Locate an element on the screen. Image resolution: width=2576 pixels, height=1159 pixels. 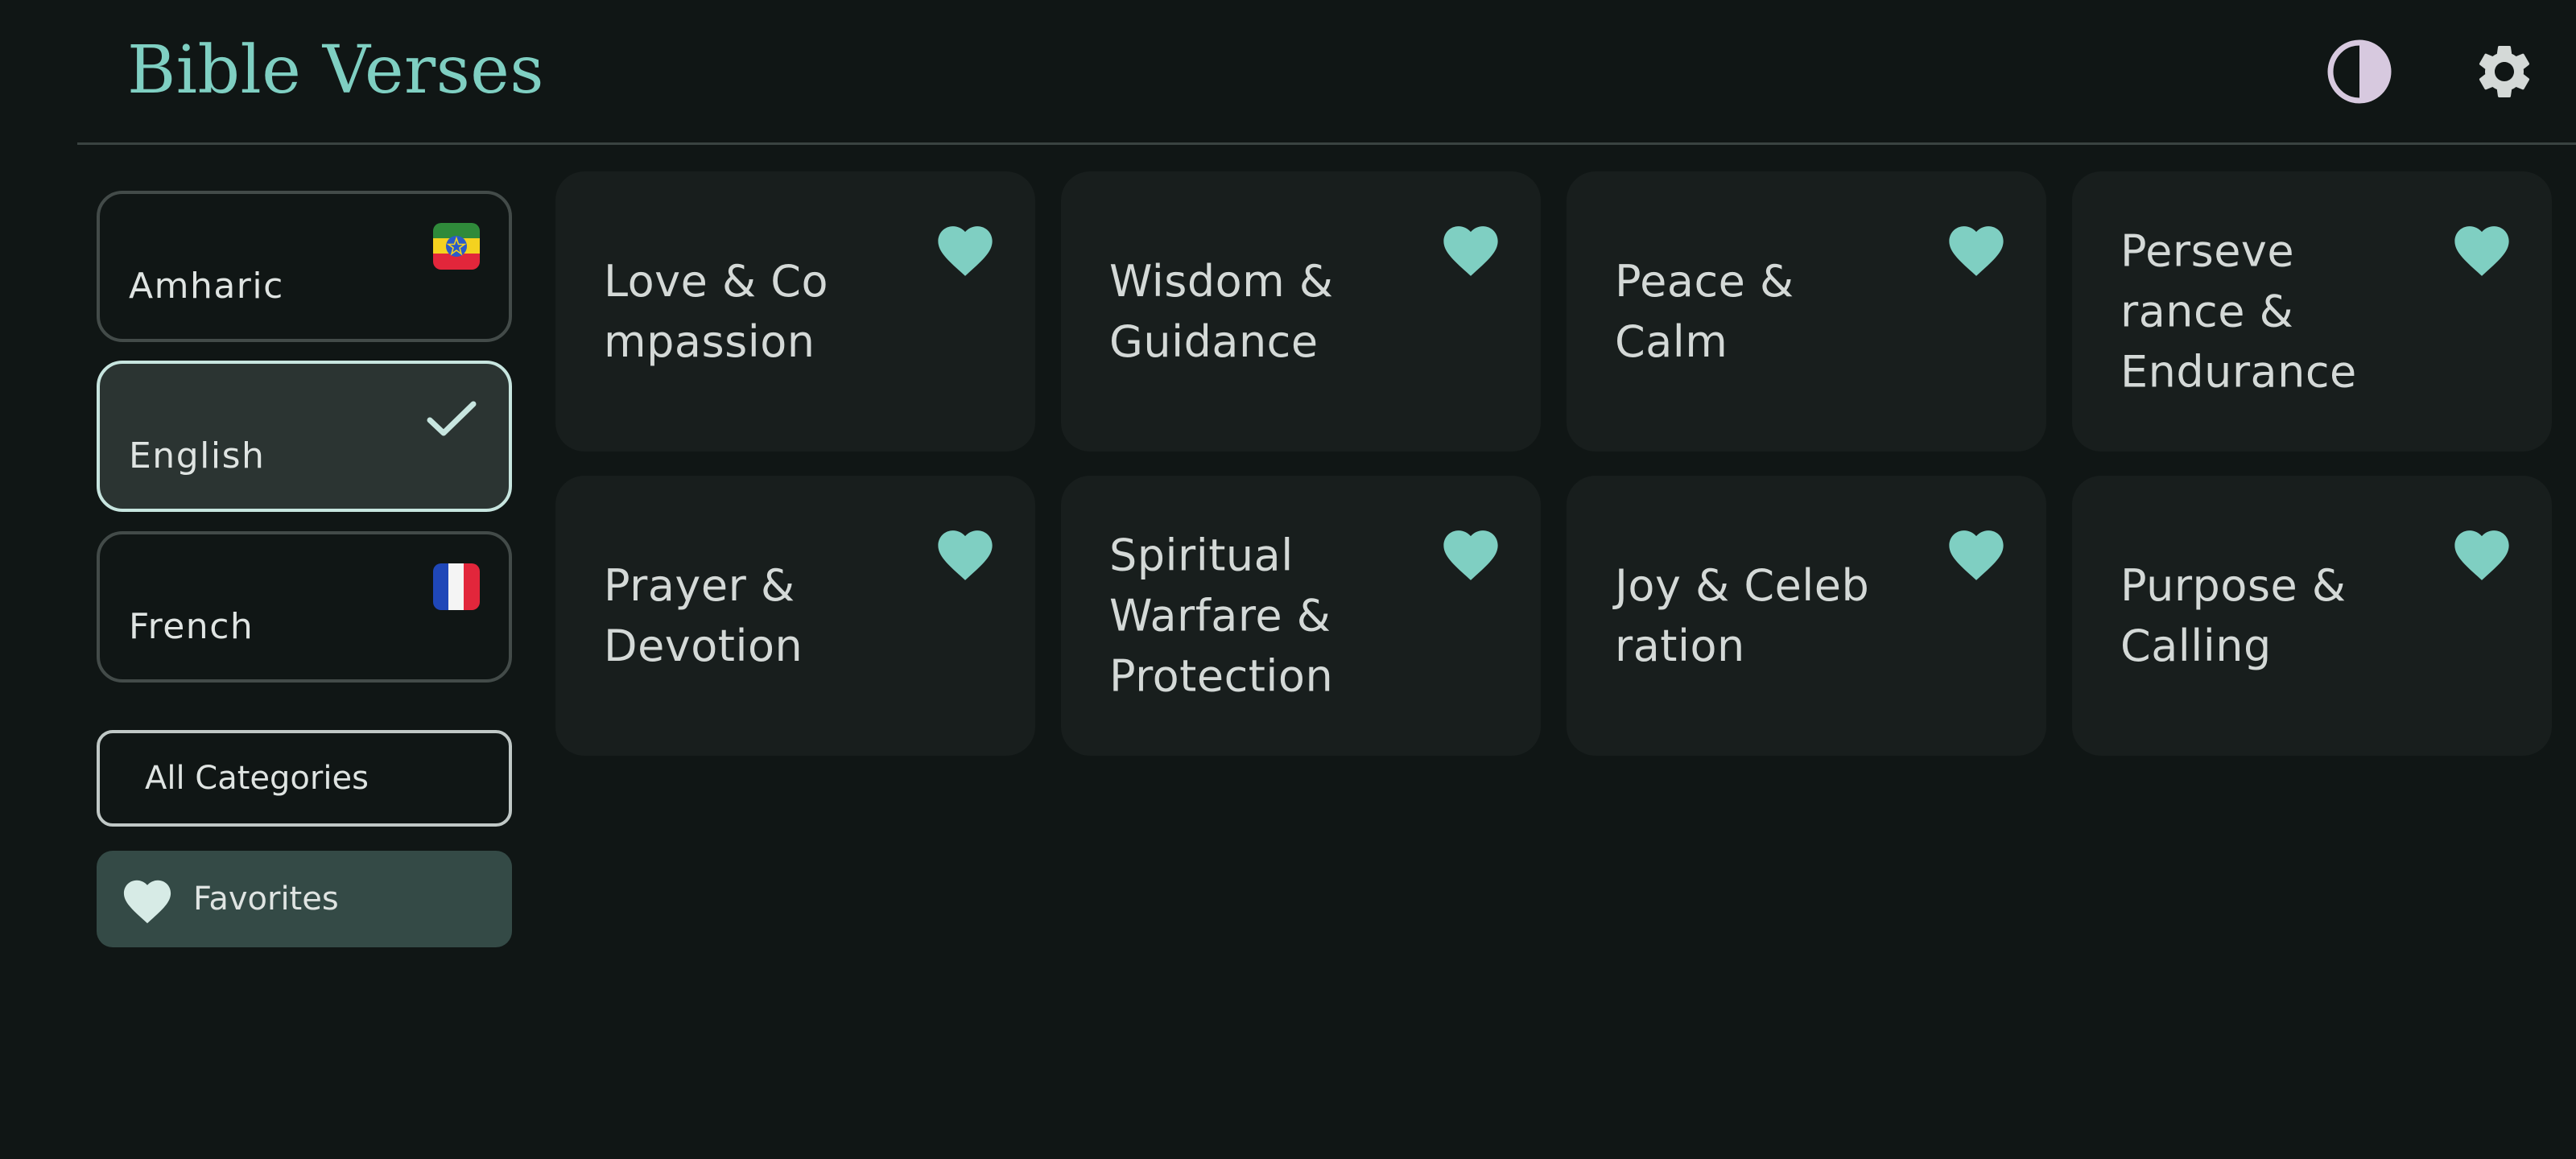
settings-button is located at coordinates (2504, 71).